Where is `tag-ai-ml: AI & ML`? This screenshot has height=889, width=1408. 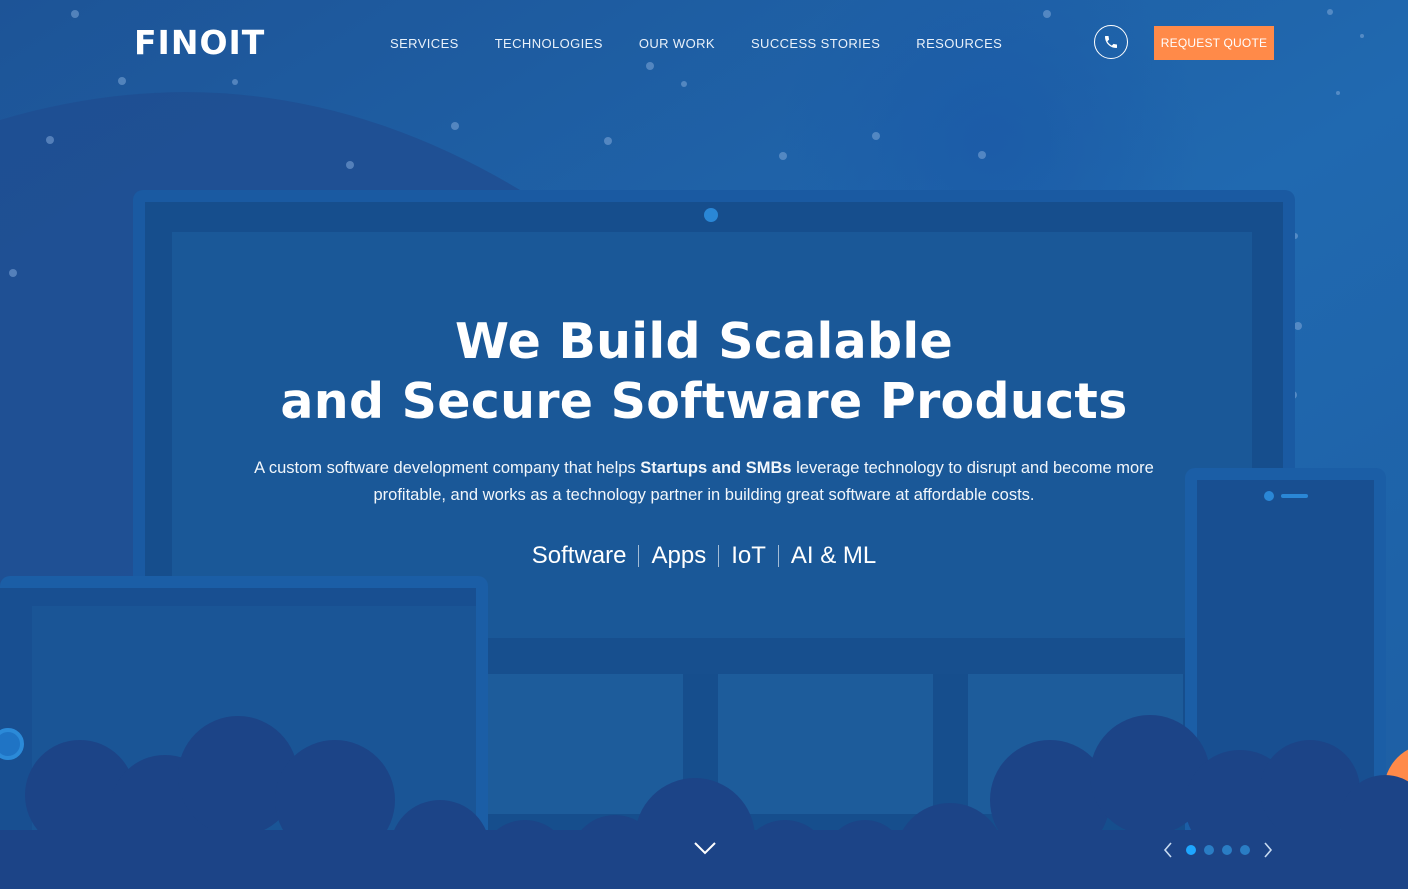 tag-ai-ml: AI & ML is located at coordinates (833, 555).